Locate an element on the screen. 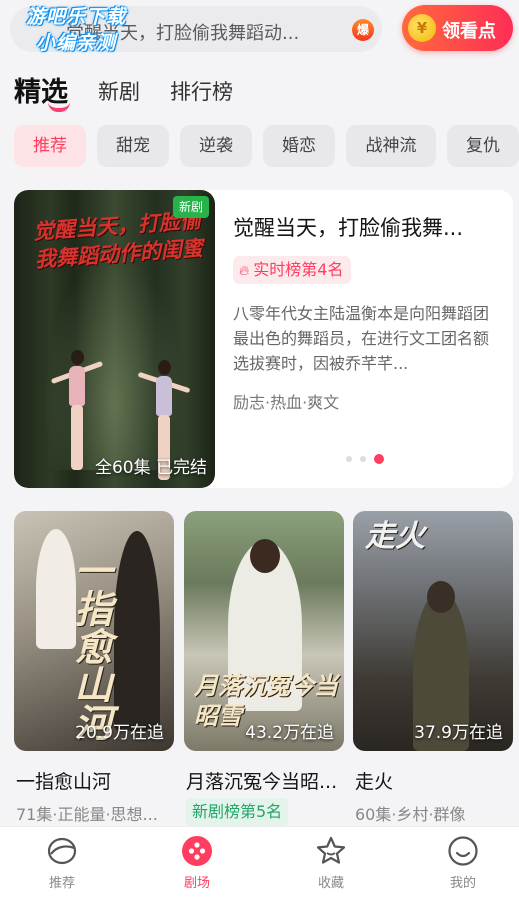 Image resolution: width=519 pixels, height=897 pixels. featured-tags: 励志·热血·爽文 is located at coordinates (286, 402).